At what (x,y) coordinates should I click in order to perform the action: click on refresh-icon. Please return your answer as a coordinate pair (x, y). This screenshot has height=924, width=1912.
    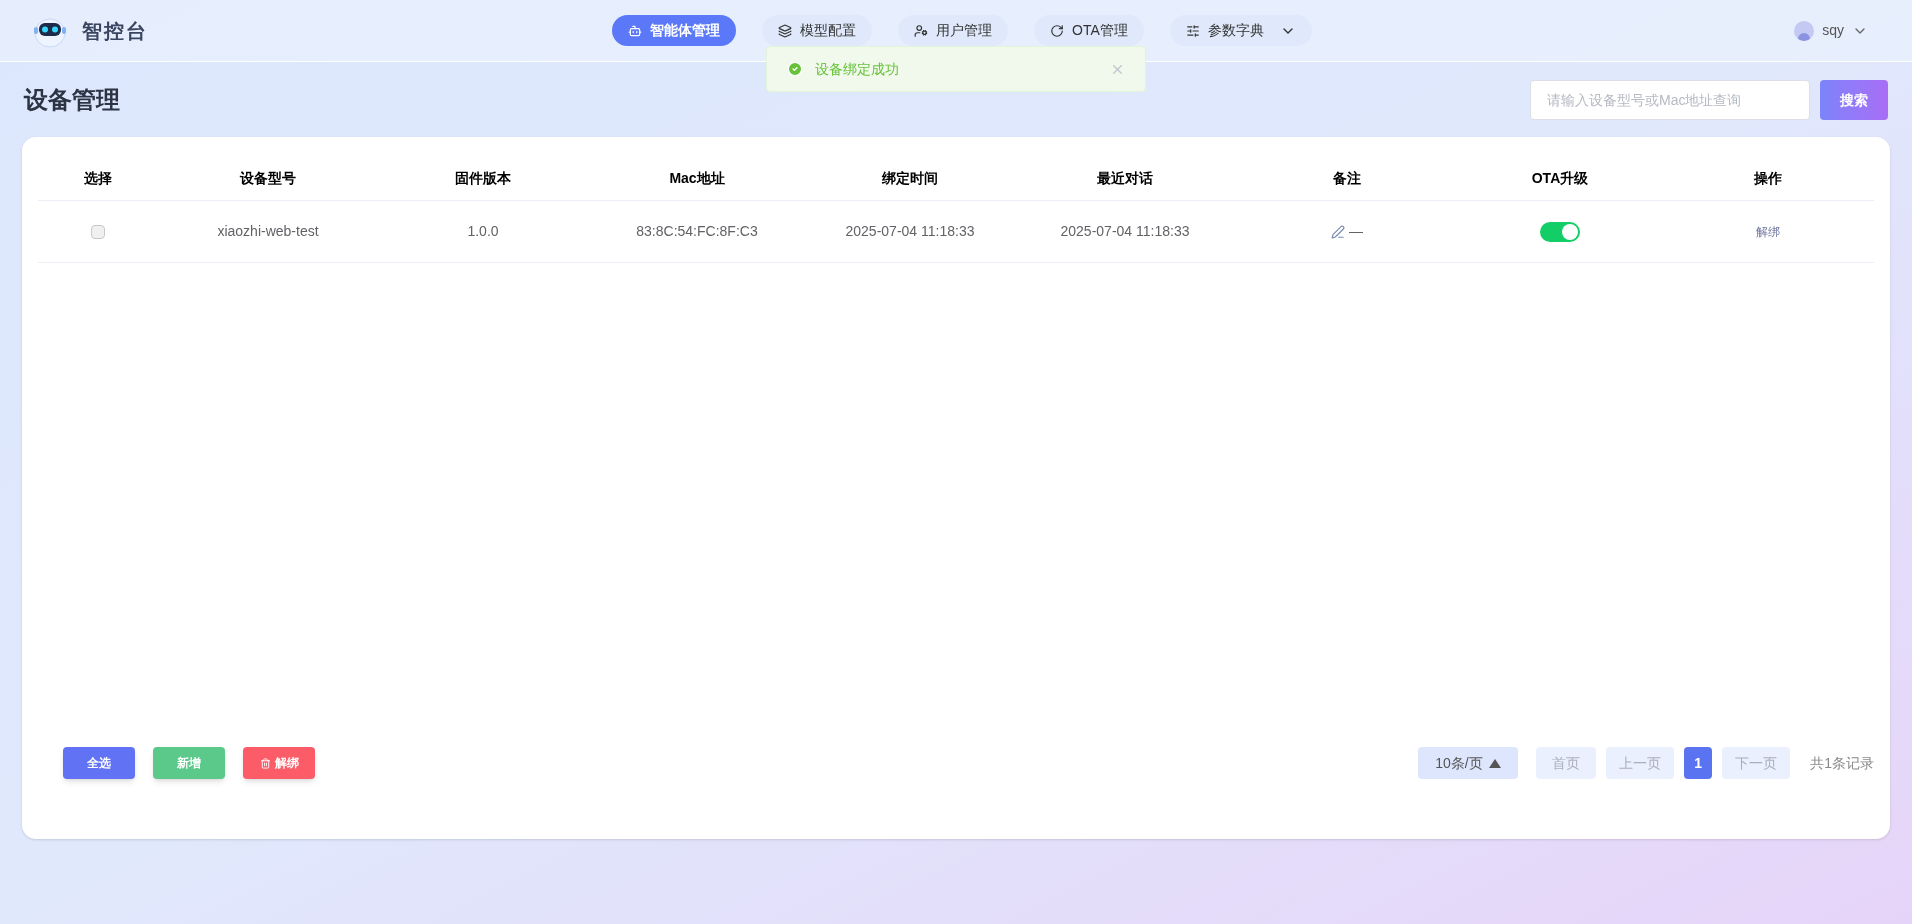
    Looking at the image, I should click on (1057, 30).